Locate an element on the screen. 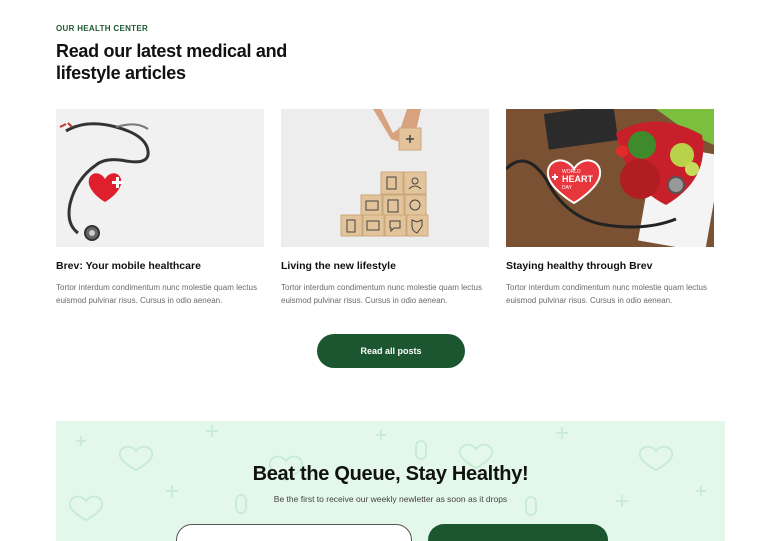  article-title: Staying healthy through Brev is located at coordinates (610, 266).